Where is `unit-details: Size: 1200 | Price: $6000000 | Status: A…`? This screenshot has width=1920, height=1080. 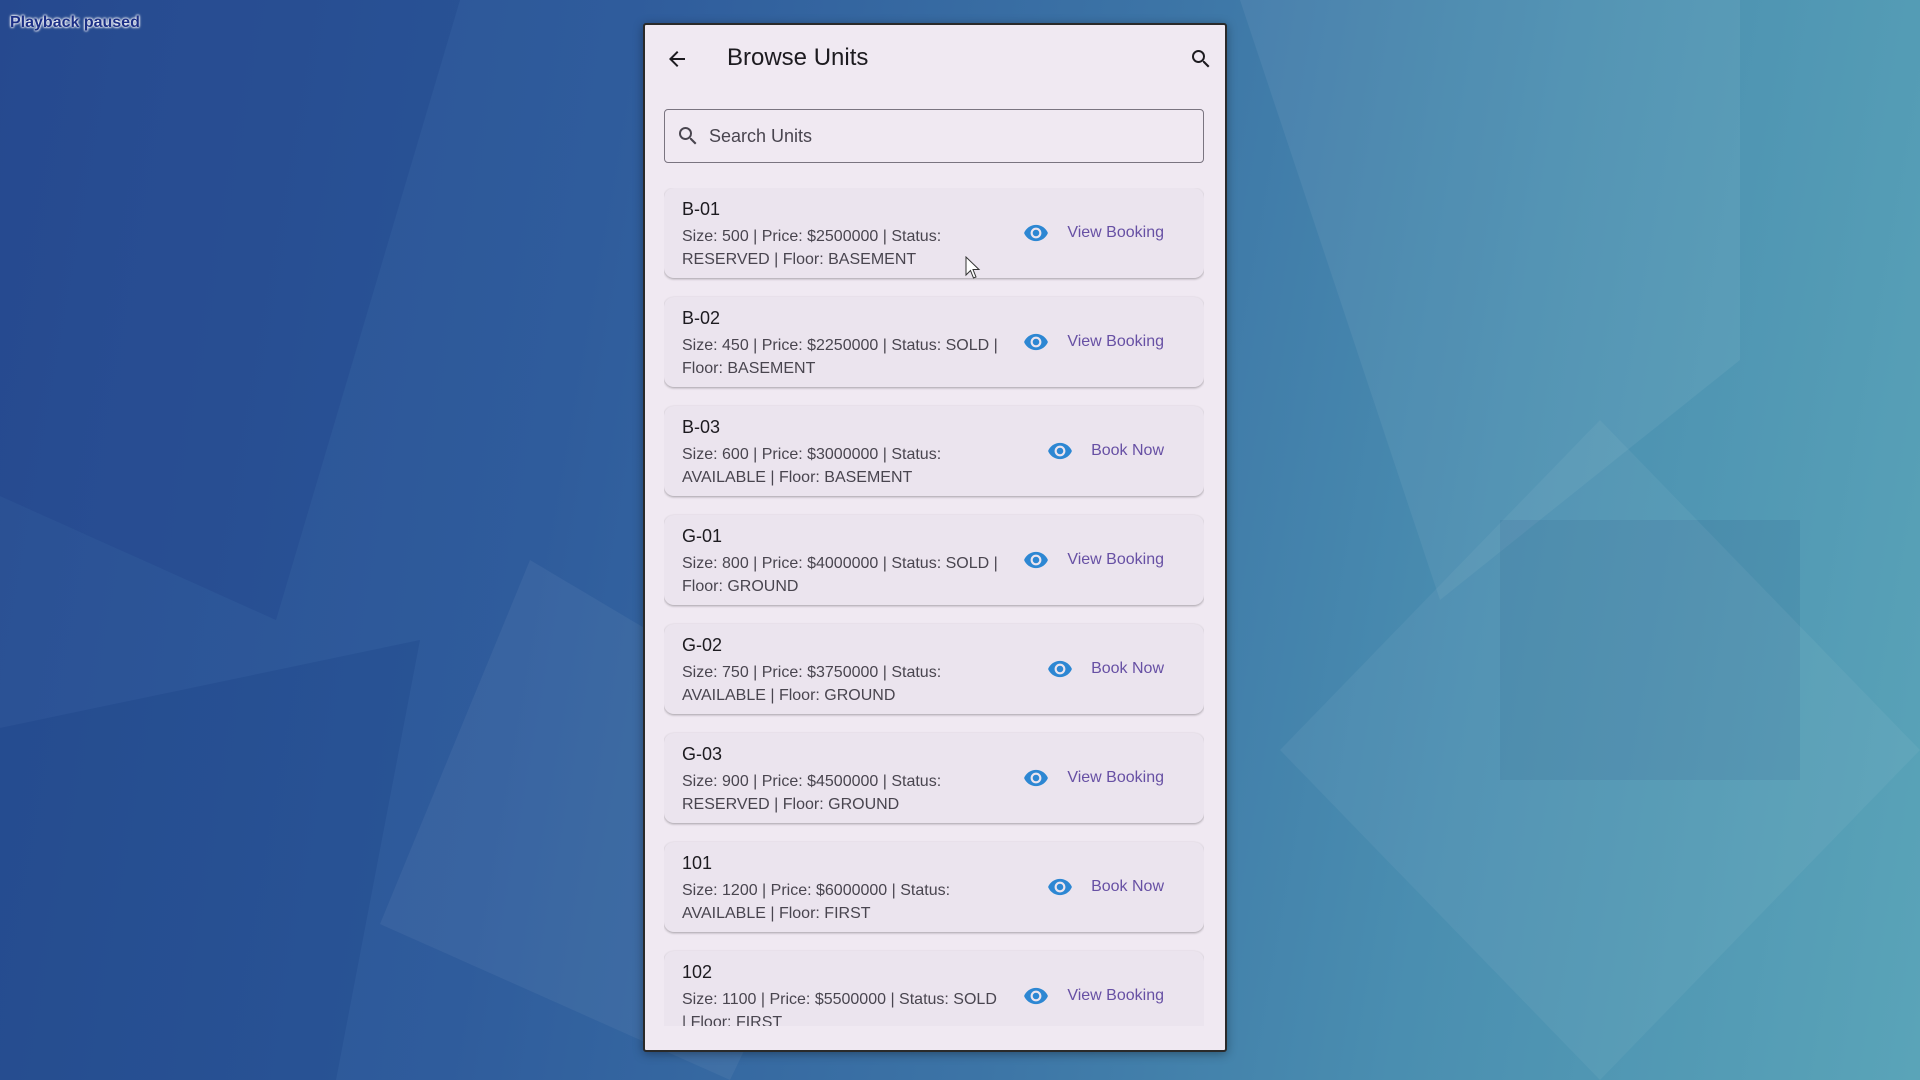 unit-details: Size: 1200 | Price: $6000000 | Status: A… is located at coordinates (816, 902).